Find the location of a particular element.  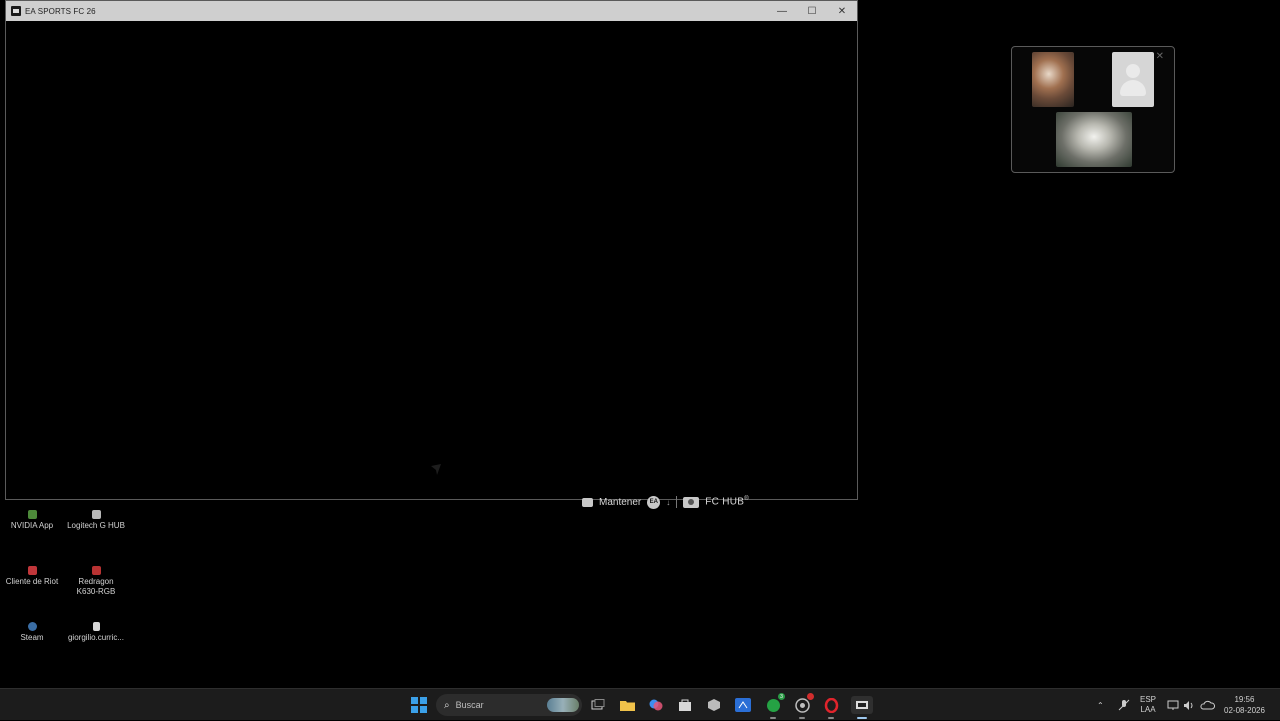

steam-icon is located at coordinates (32, 626).